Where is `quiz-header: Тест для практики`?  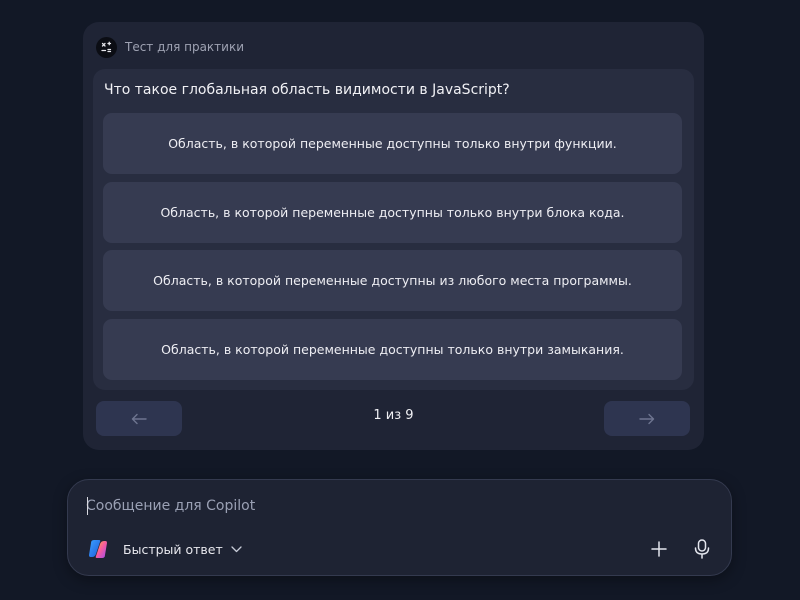 quiz-header: Тест для практики is located at coordinates (170, 47).